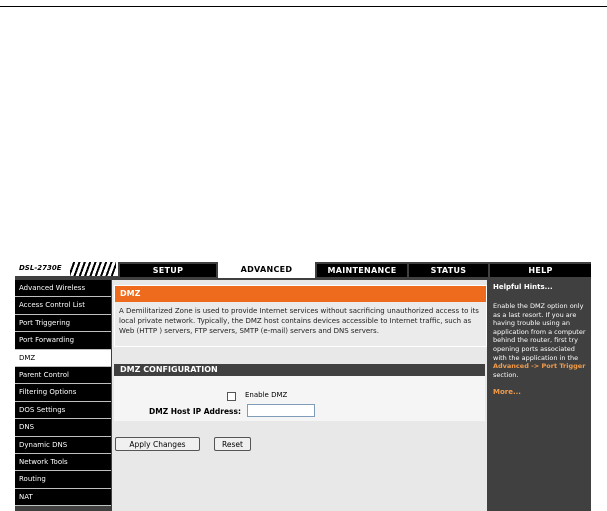 The width and height of the screenshot is (607, 511). What do you see at coordinates (157, 444) in the screenshot?
I see `apply-changes-button: Apply Changes` at bounding box center [157, 444].